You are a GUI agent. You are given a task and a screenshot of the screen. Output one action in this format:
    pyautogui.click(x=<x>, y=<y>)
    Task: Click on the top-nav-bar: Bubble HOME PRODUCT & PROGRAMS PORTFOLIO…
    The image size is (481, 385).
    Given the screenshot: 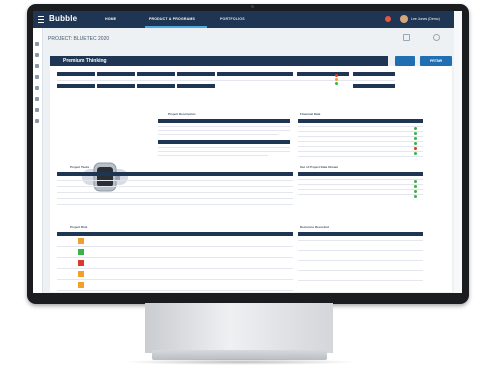 What is the action you would take?
    pyautogui.click(x=247, y=19)
    